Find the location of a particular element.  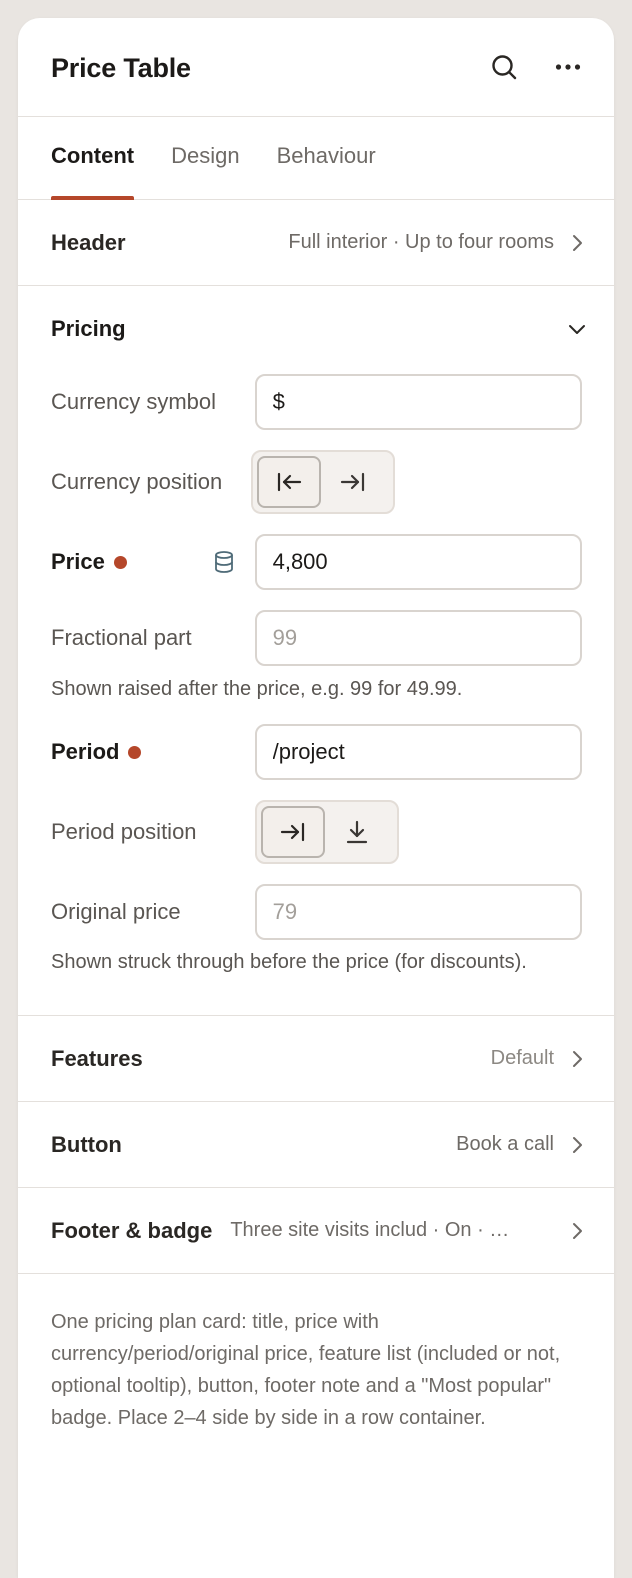

section-header-label: Header is located at coordinates (88, 242).